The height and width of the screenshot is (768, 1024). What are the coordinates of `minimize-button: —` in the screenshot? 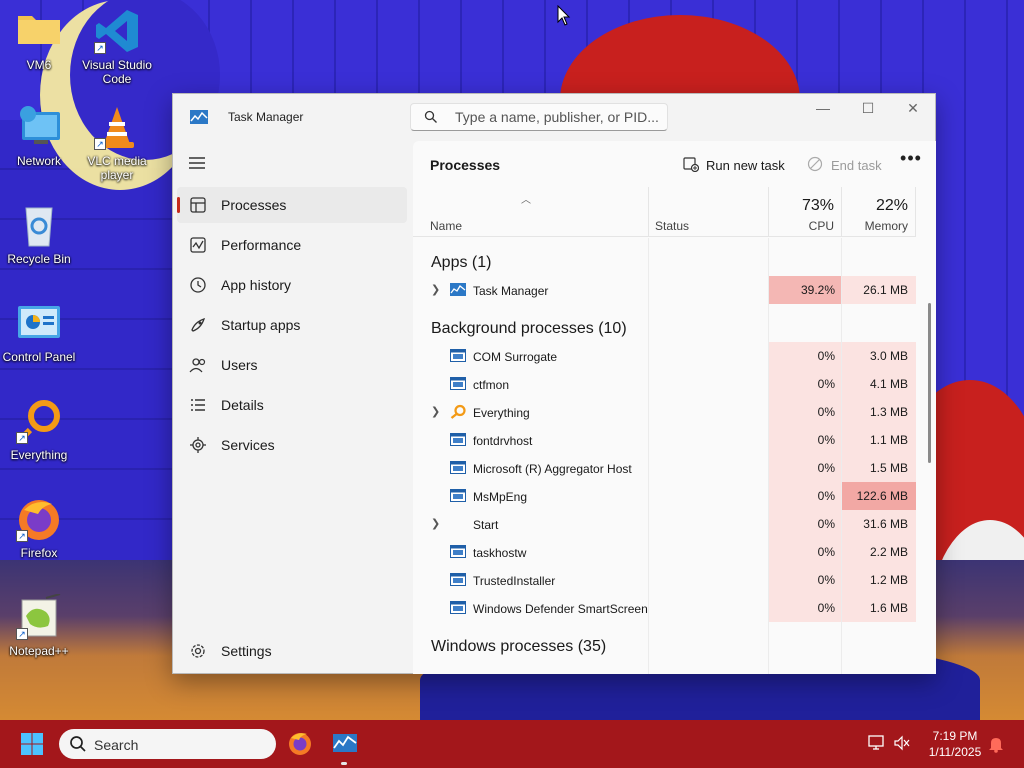 It's located at (823, 109).